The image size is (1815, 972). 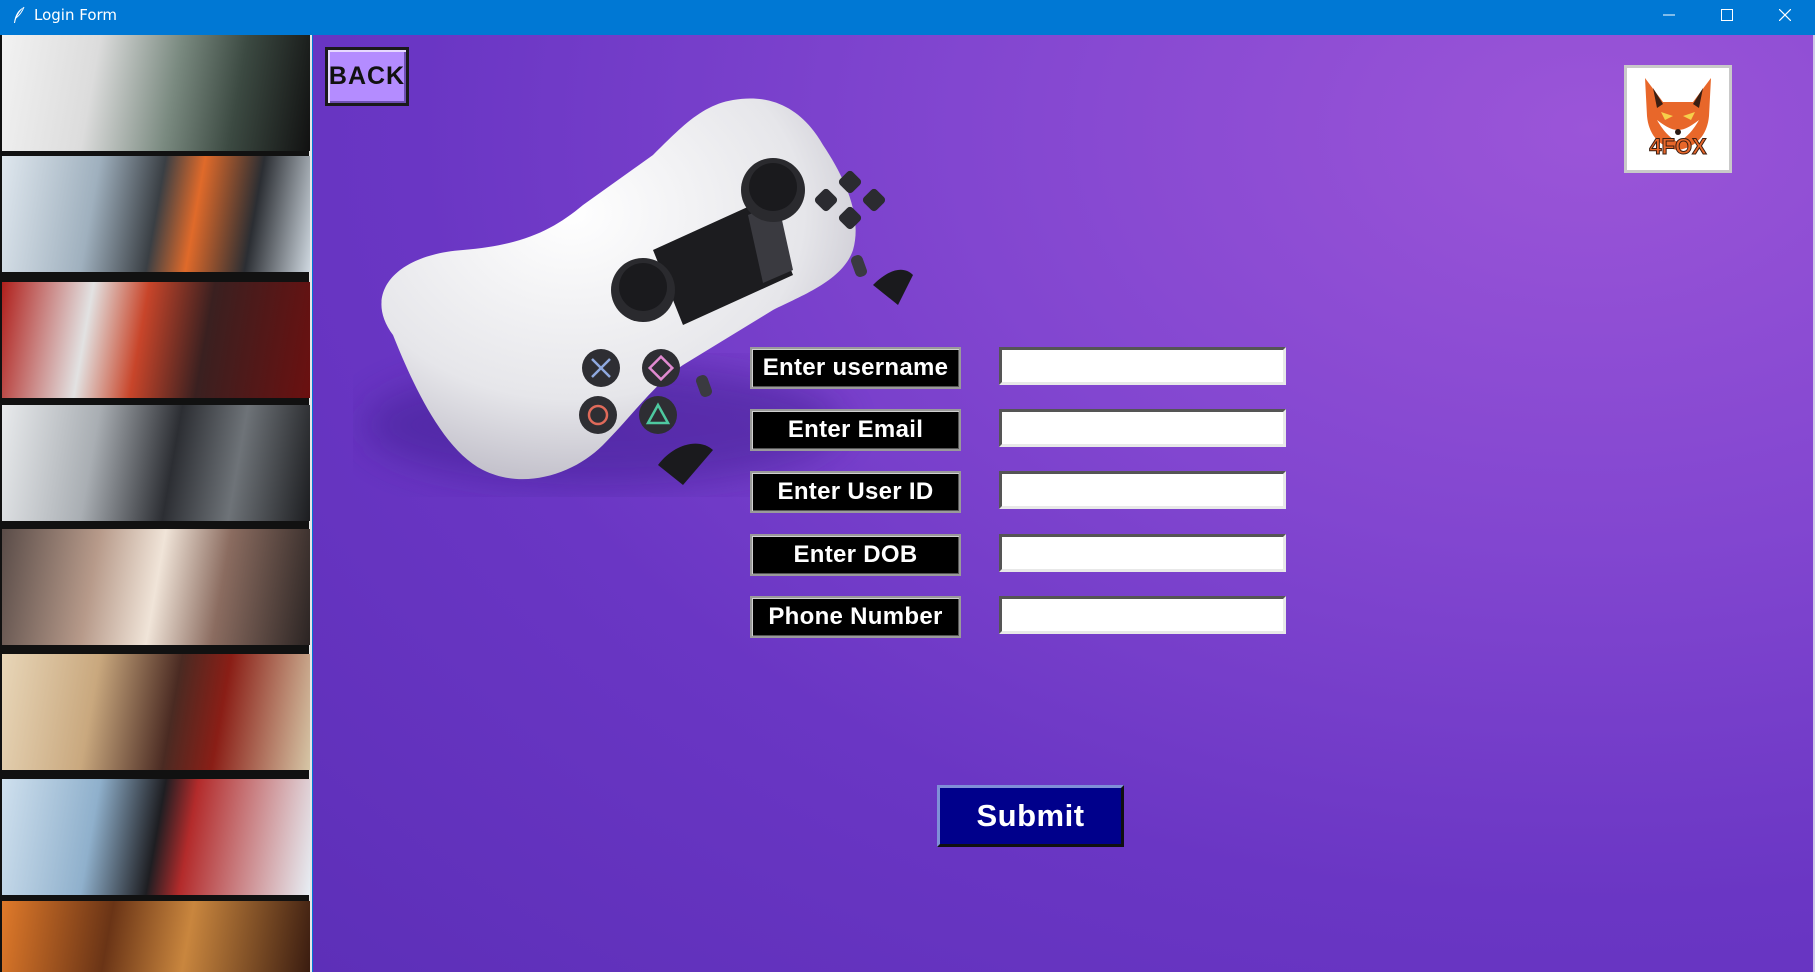 I want to click on dob-label: Enter DOB, so click(x=855, y=555).